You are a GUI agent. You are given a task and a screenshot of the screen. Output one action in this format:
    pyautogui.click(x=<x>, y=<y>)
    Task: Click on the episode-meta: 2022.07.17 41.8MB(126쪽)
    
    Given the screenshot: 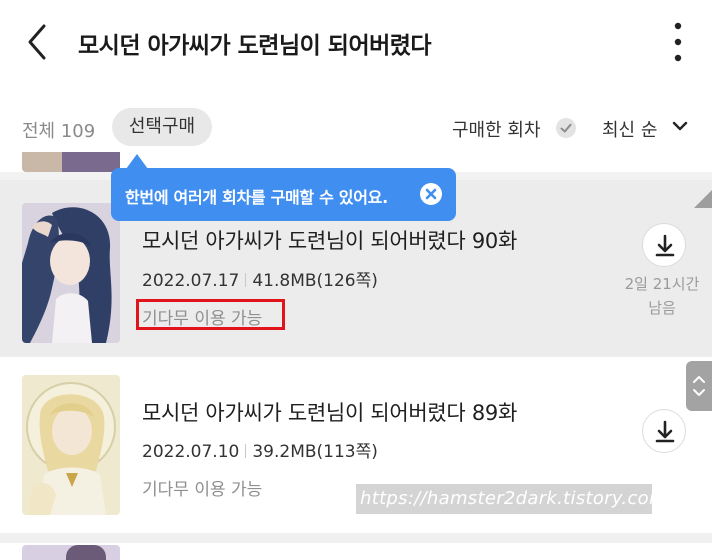 What is the action you would take?
    pyautogui.click(x=260, y=278)
    